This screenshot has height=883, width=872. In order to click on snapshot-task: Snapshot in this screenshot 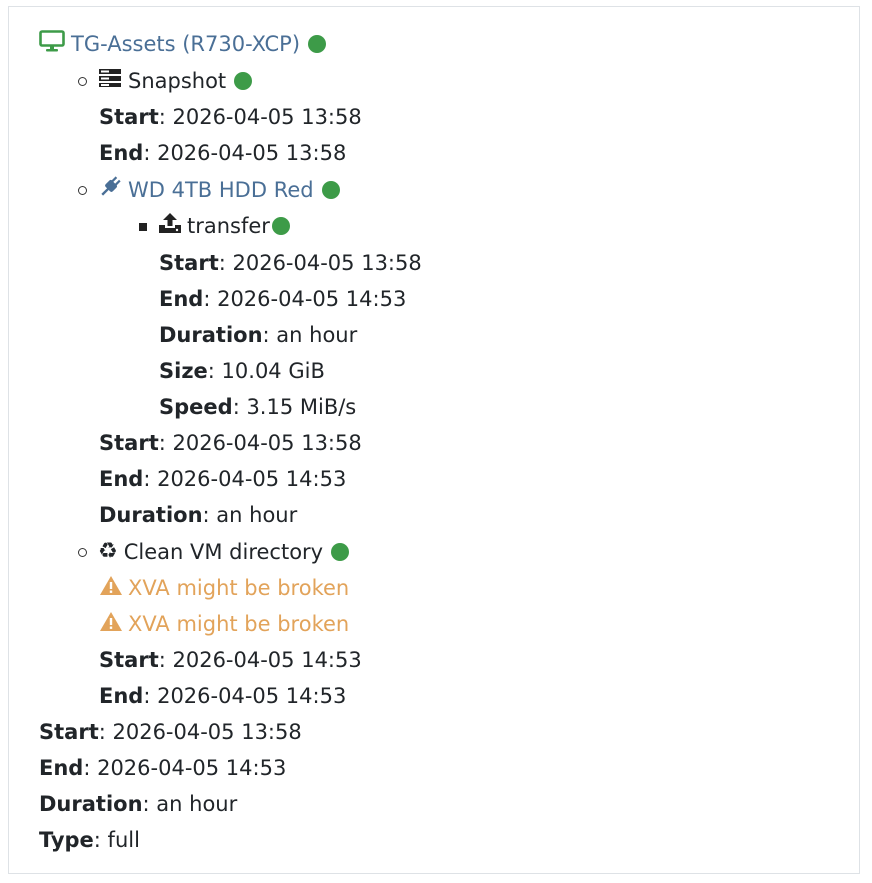, I will do `click(175, 81)`.